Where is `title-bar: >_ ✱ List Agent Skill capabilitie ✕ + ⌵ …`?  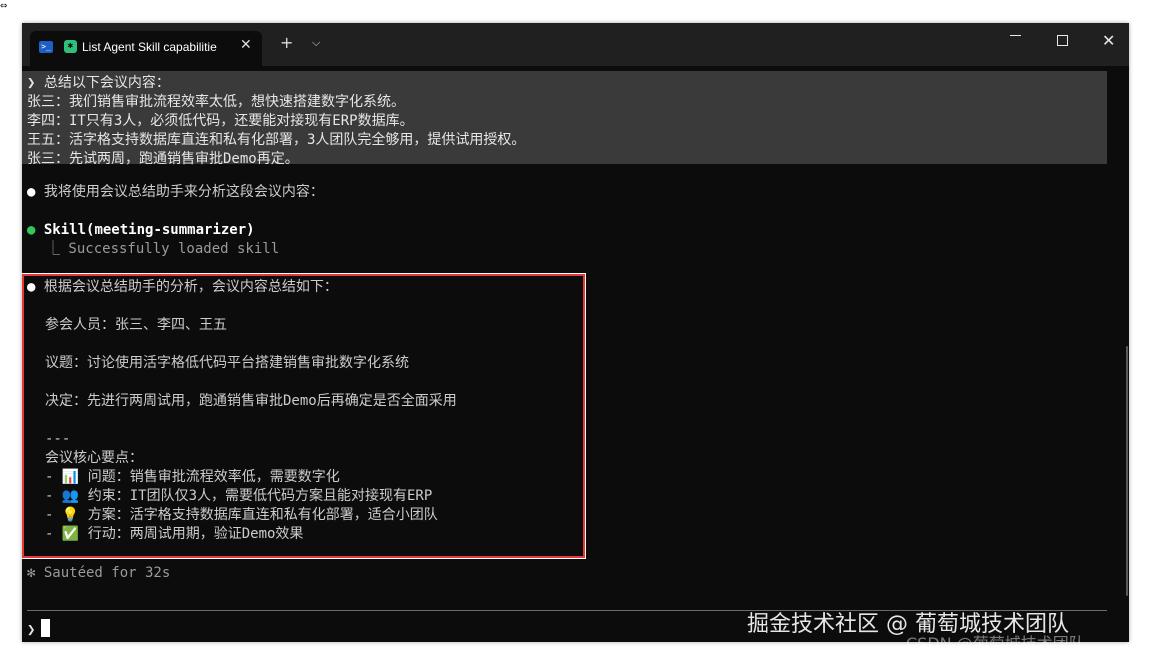 title-bar: >_ ✱ List Agent Skill capabilitie ✕ + ⌵ … is located at coordinates (575, 44).